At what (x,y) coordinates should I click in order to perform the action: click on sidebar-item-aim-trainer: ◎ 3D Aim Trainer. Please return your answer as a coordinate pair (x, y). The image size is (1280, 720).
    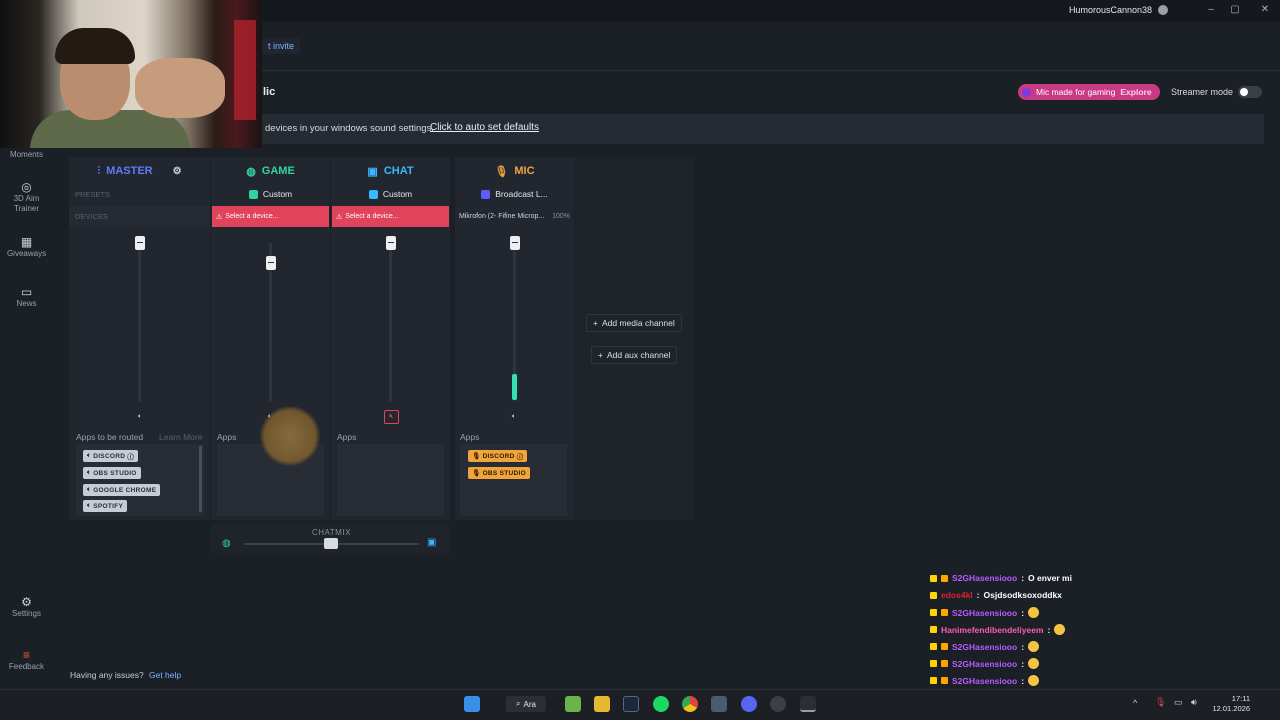
    Looking at the image, I should click on (26, 197).